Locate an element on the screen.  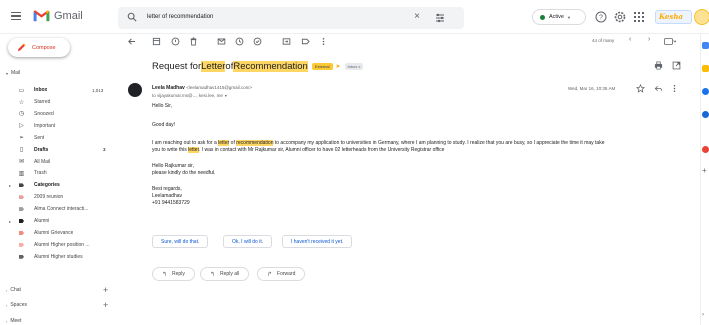
sidebar-item-categories: ▸ Categories is located at coordinates (57, 185).